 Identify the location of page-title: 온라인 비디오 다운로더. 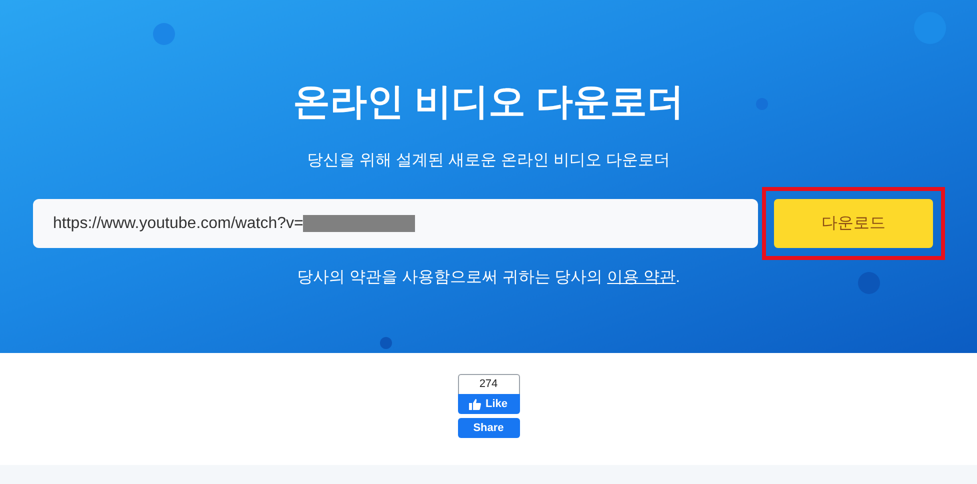
(488, 102).